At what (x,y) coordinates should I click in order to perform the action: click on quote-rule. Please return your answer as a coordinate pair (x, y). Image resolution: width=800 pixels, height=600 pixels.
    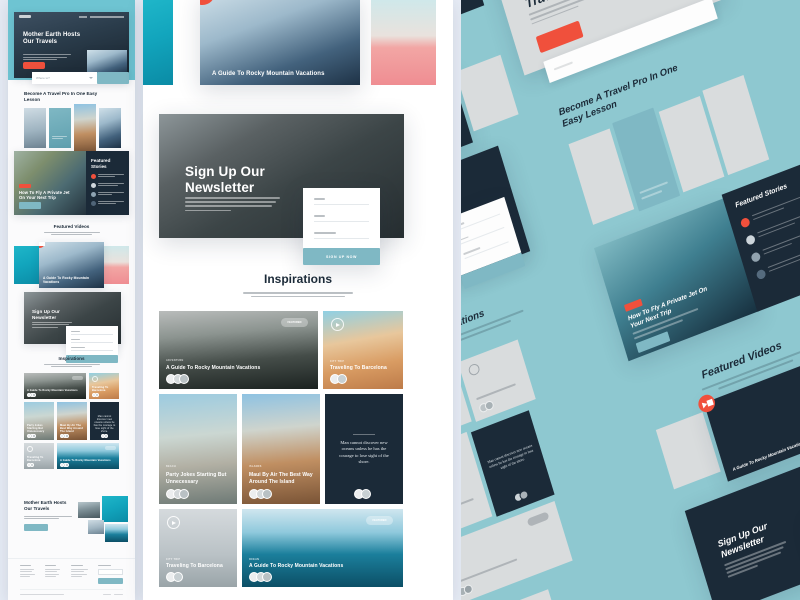
    Looking at the image, I should click on (364, 434).